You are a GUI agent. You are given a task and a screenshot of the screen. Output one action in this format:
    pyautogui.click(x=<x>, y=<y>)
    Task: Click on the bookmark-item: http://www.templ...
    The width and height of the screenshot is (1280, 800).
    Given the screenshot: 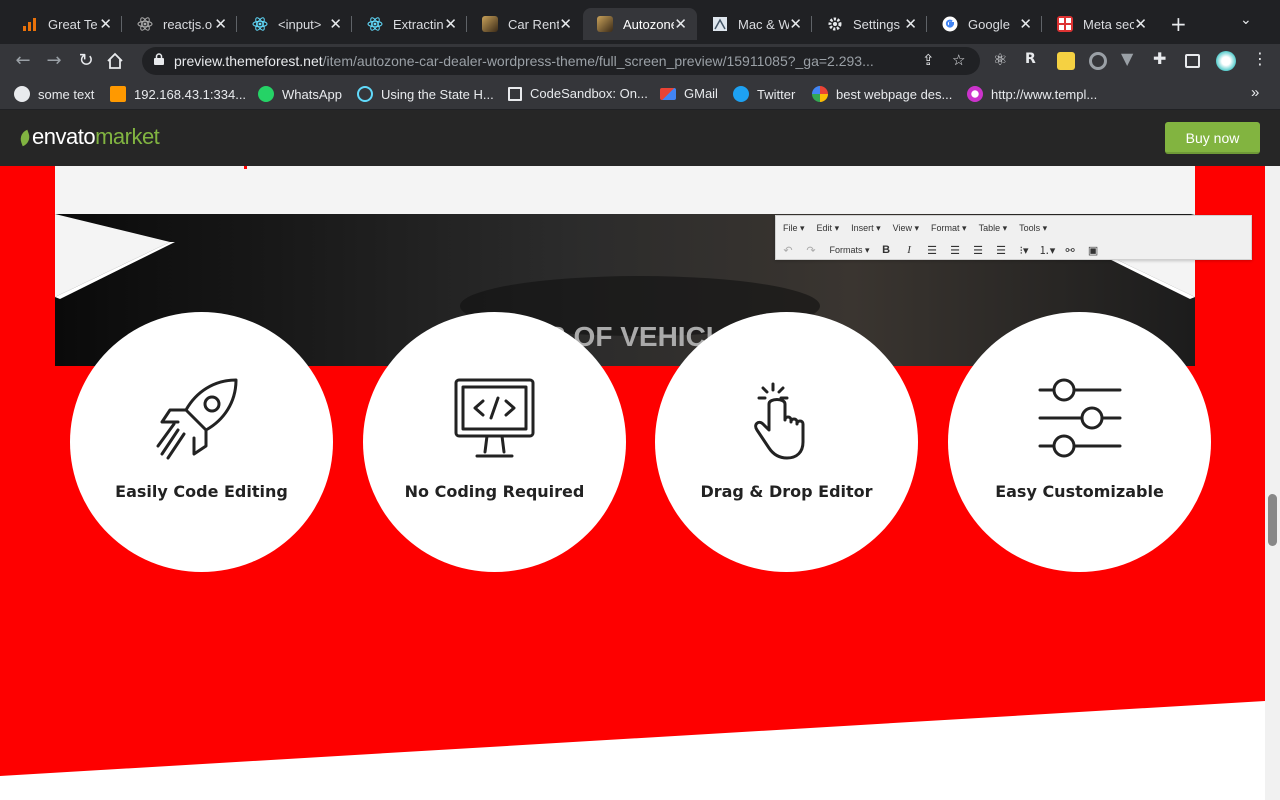 What is the action you would take?
    pyautogui.click(x=1032, y=94)
    